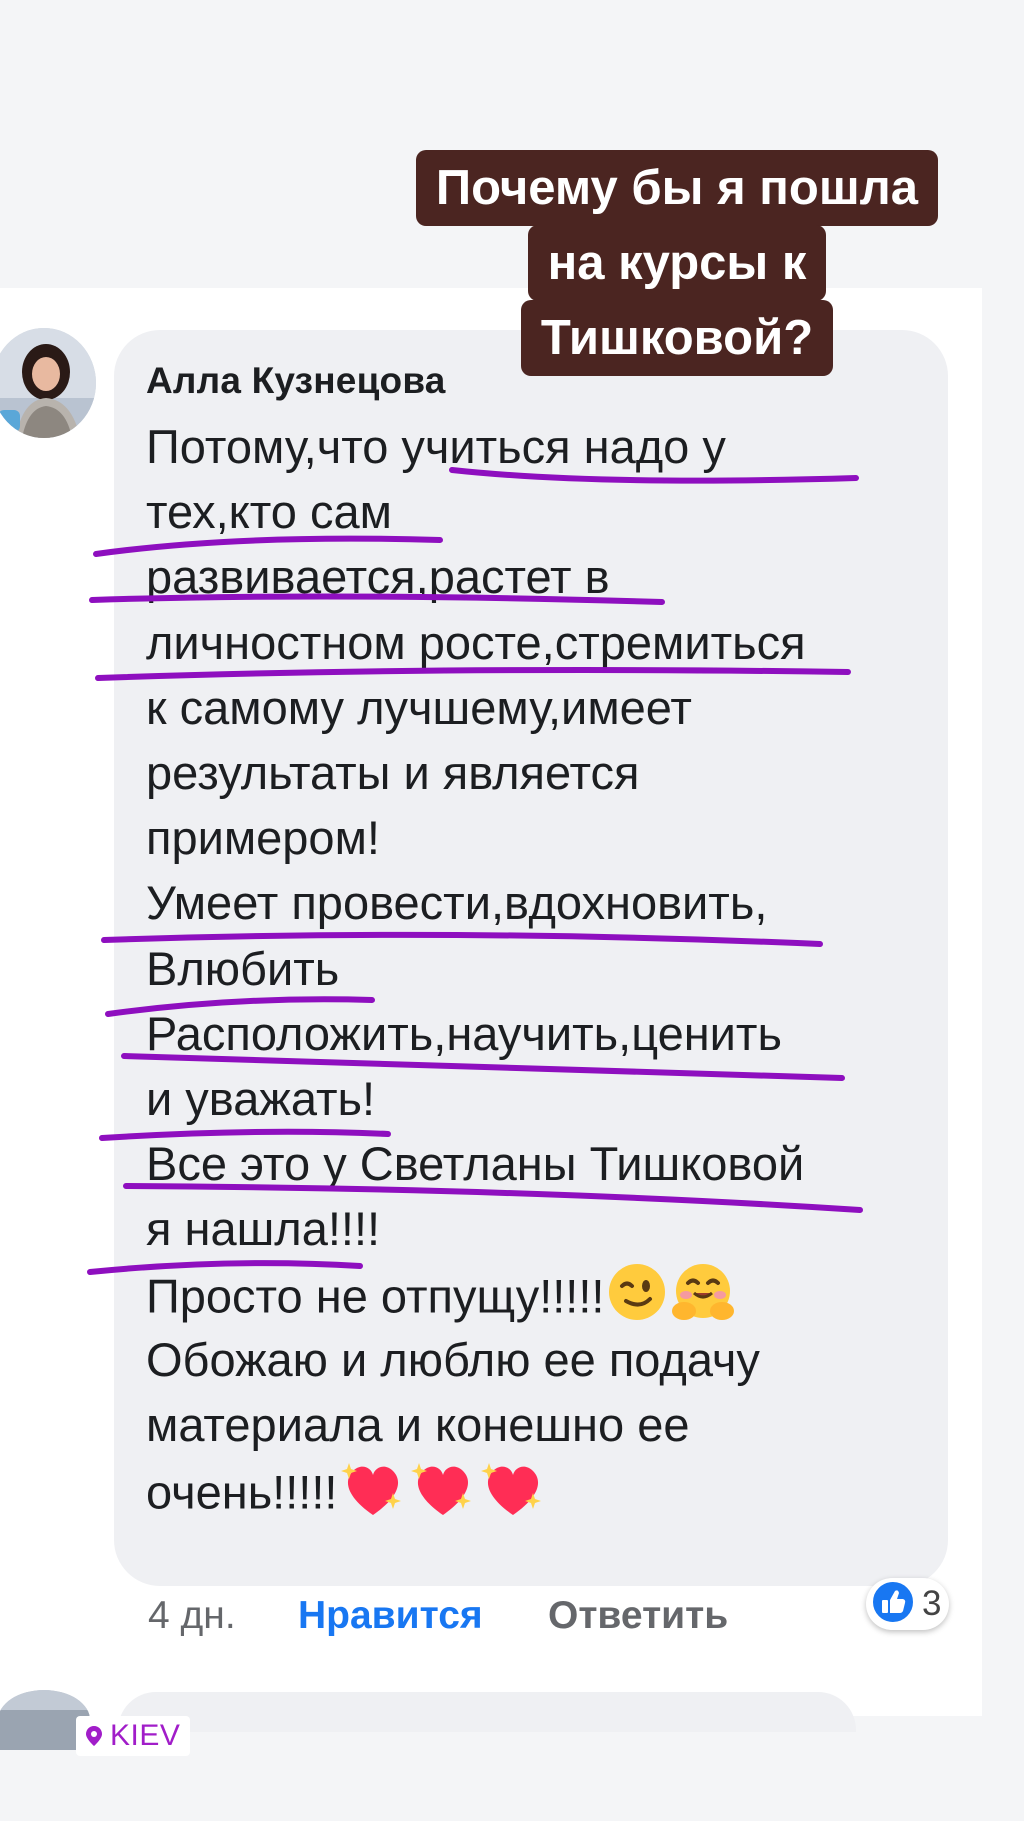 Image resolution: width=1024 pixels, height=1821 pixels. Describe the element at coordinates (476, 642) in the screenshot. I see `comment-line: личностном росте,стремиться` at that location.